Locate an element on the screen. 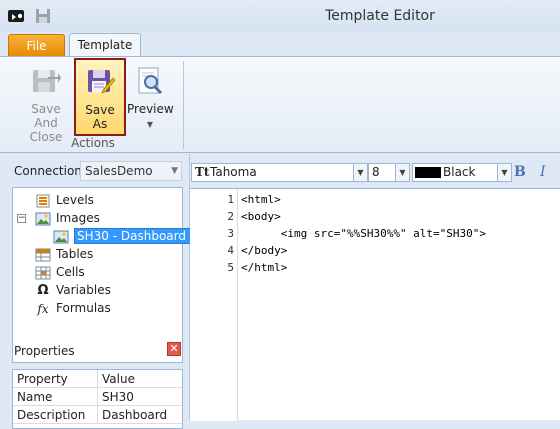 The image size is (560, 429). save-as-button: Save As is located at coordinates (100, 97).